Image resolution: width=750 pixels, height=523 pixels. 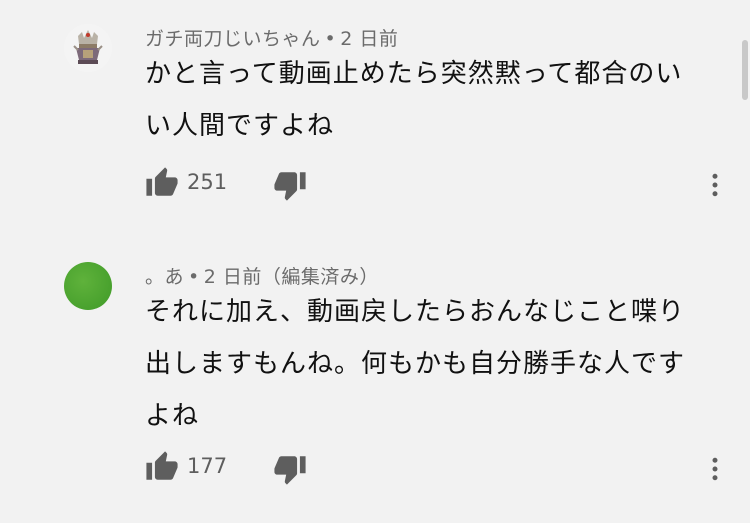 What do you see at coordinates (291, 277) in the screenshot?
I see `comment-time: 2 日前（編集済み）` at bounding box center [291, 277].